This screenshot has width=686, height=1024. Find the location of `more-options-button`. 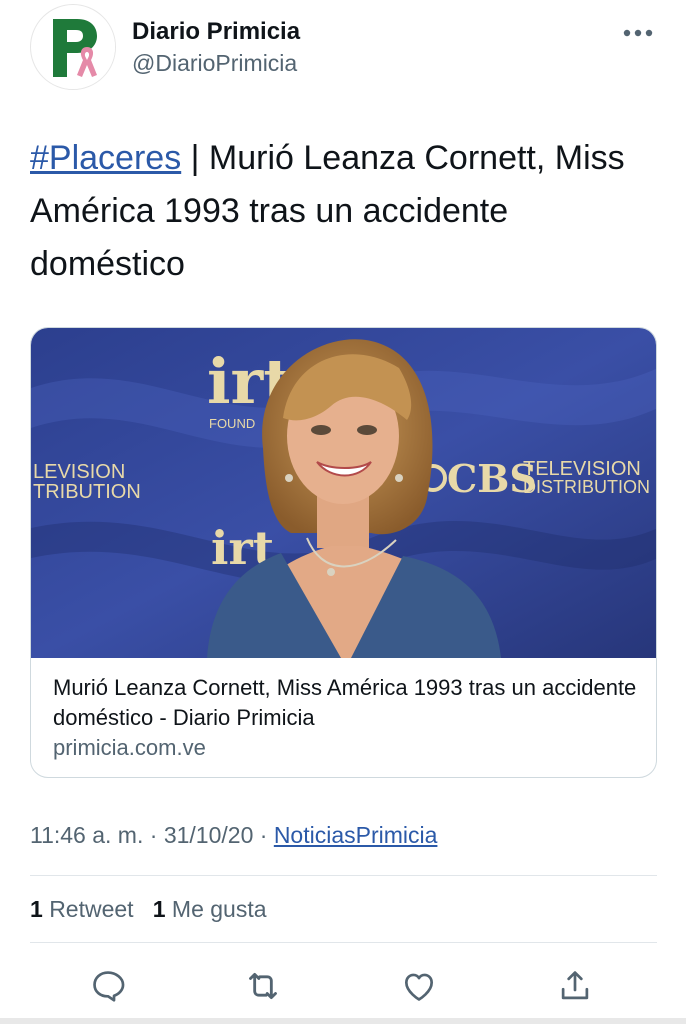

more-options-button is located at coordinates (638, 33).